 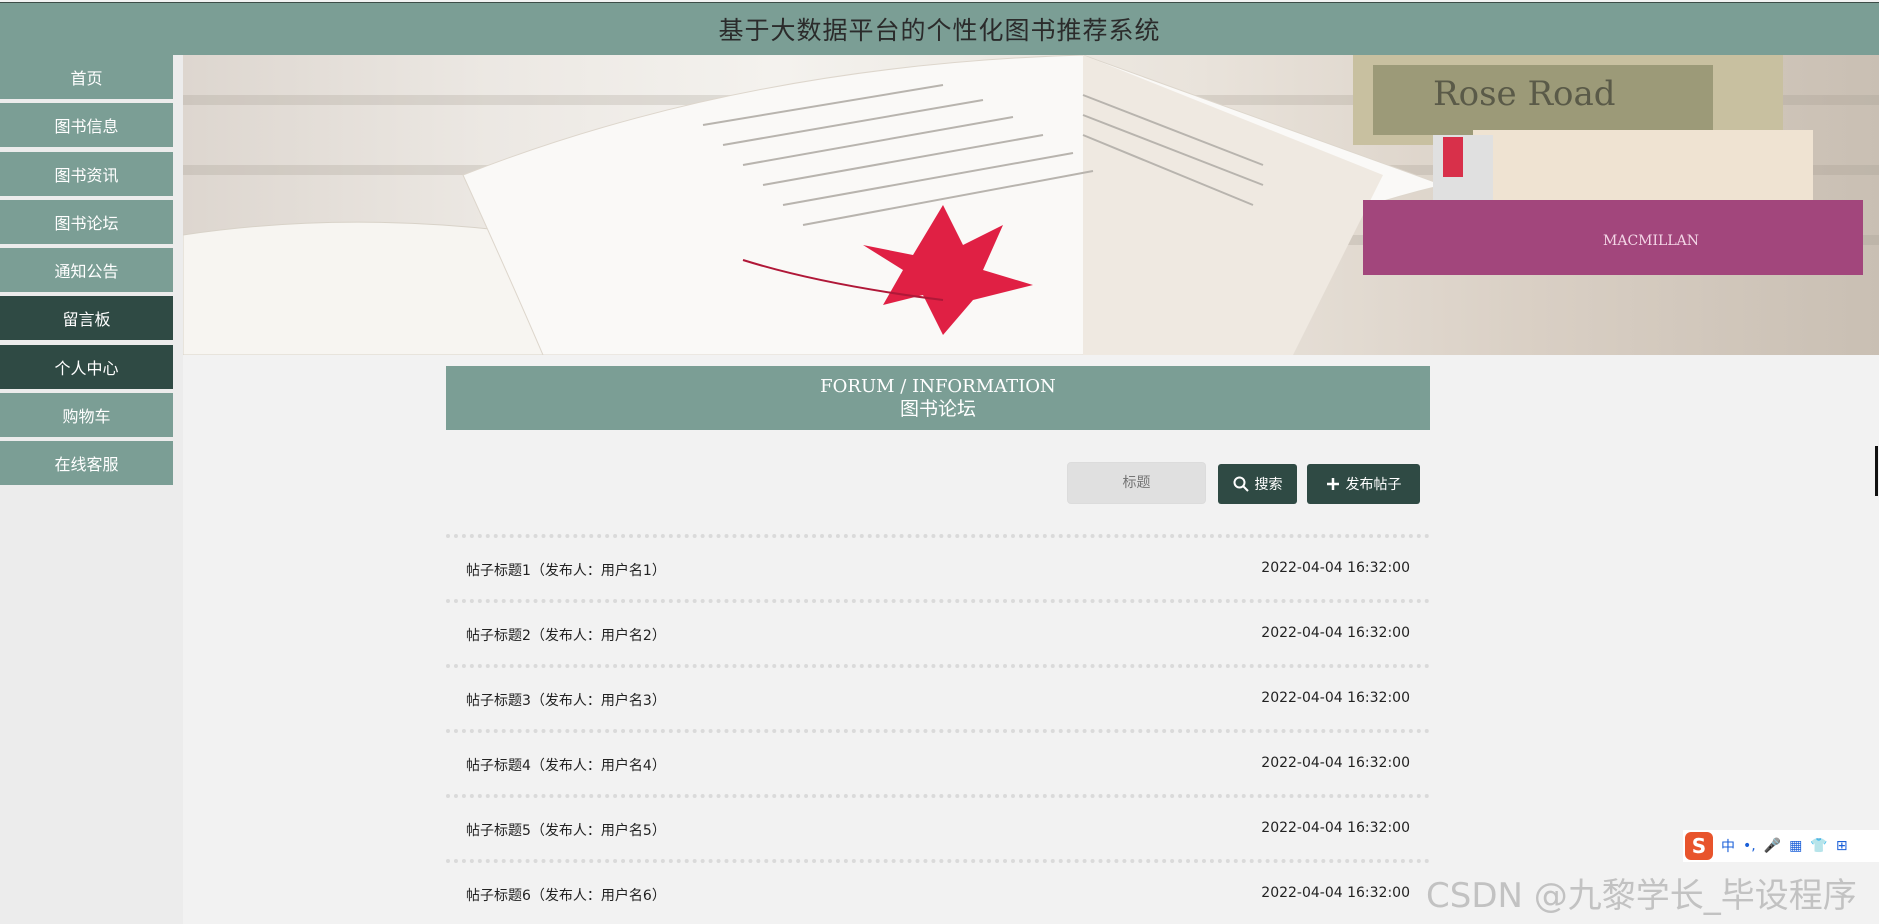 What do you see at coordinates (91, 489) in the screenshot?
I see `sidebar-nav: 首页 图书信息 图书资讯 图书论坛 通知公告 留言板 个人中心 购物车 在线客服` at bounding box center [91, 489].